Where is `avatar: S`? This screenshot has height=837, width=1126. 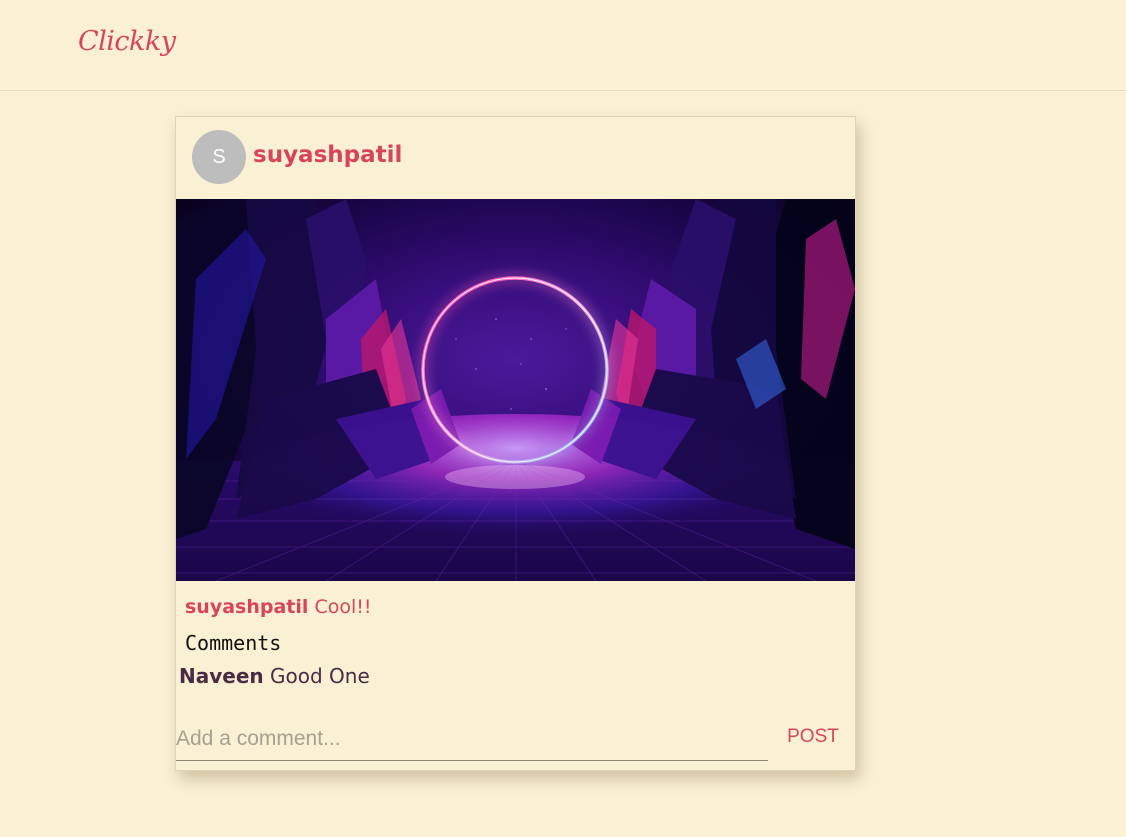 avatar: S is located at coordinates (219, 157).